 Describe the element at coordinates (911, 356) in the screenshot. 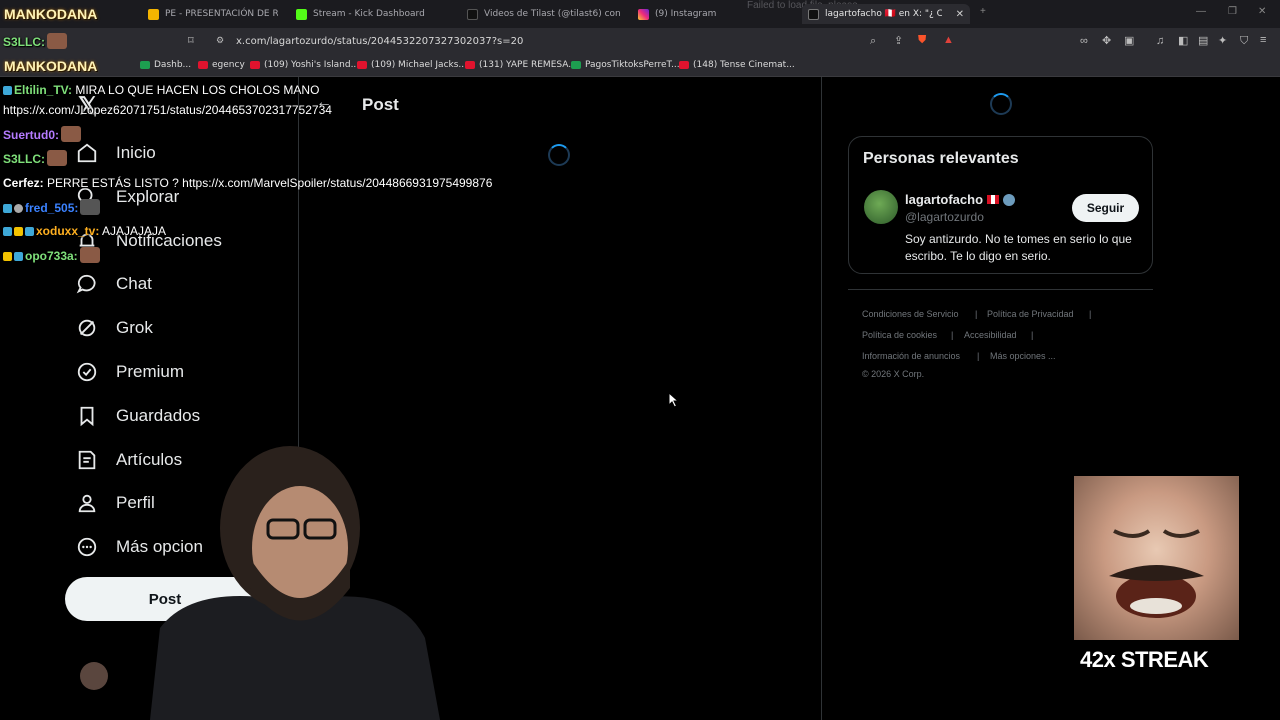

I see `footer-link-ads: Información de anuncios` at that location.